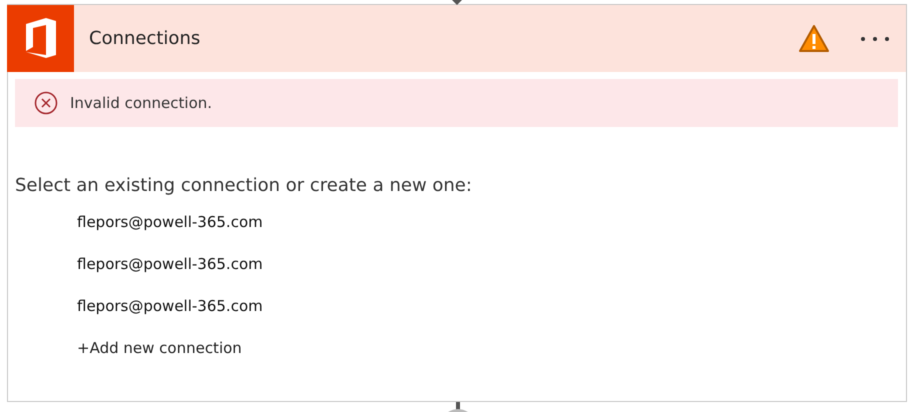 This screenshot has height=412, width=916. Describe the element at coordinates (145, 39) in the screenshot. I see `card-title: Connections` at that location.